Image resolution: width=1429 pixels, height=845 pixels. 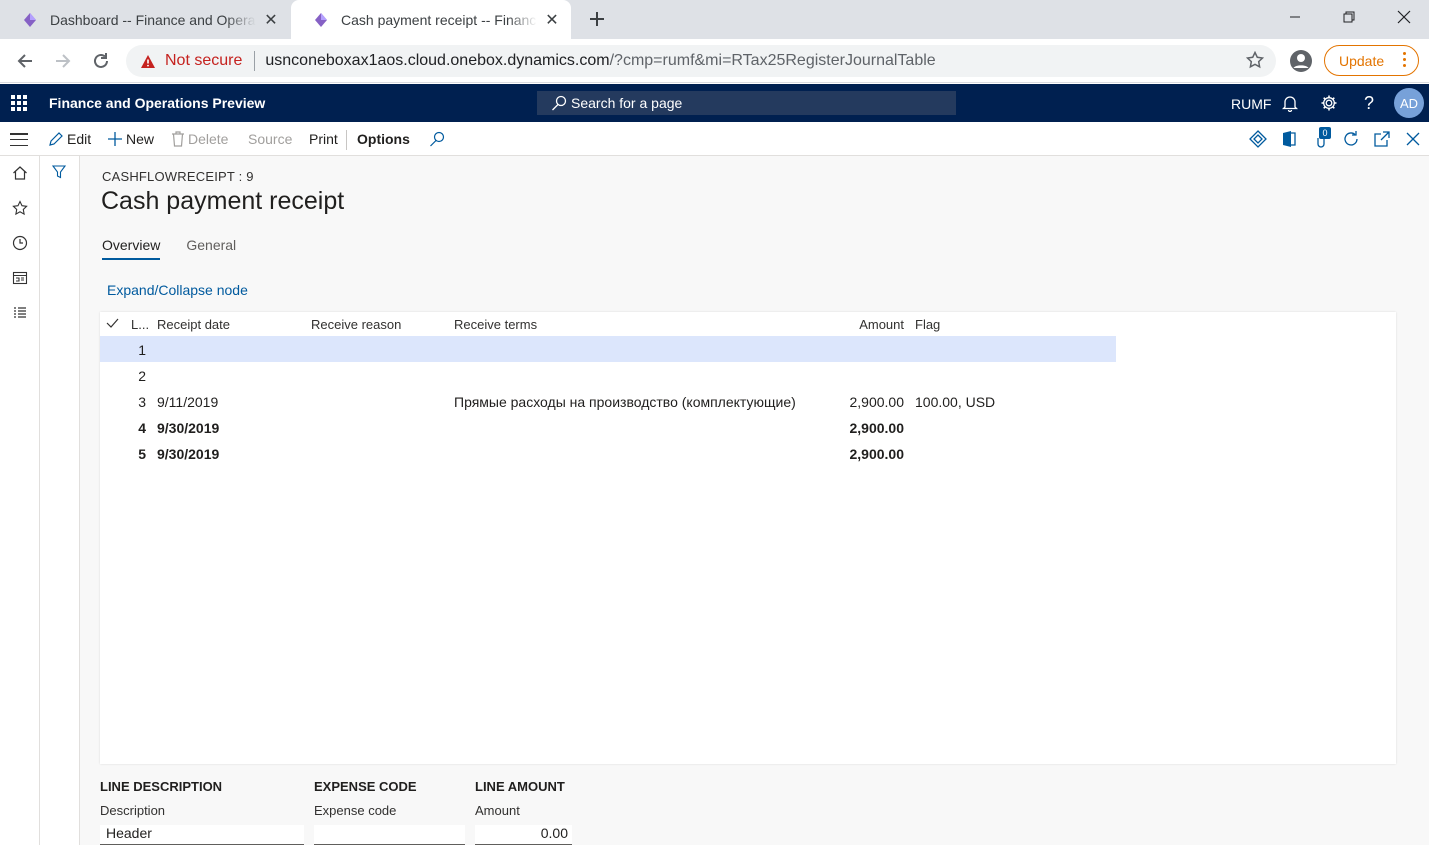 What do you see at coordinates (323, 139) in the screenshot?
I see `print-button: Print` at bounding box center [323, 139].